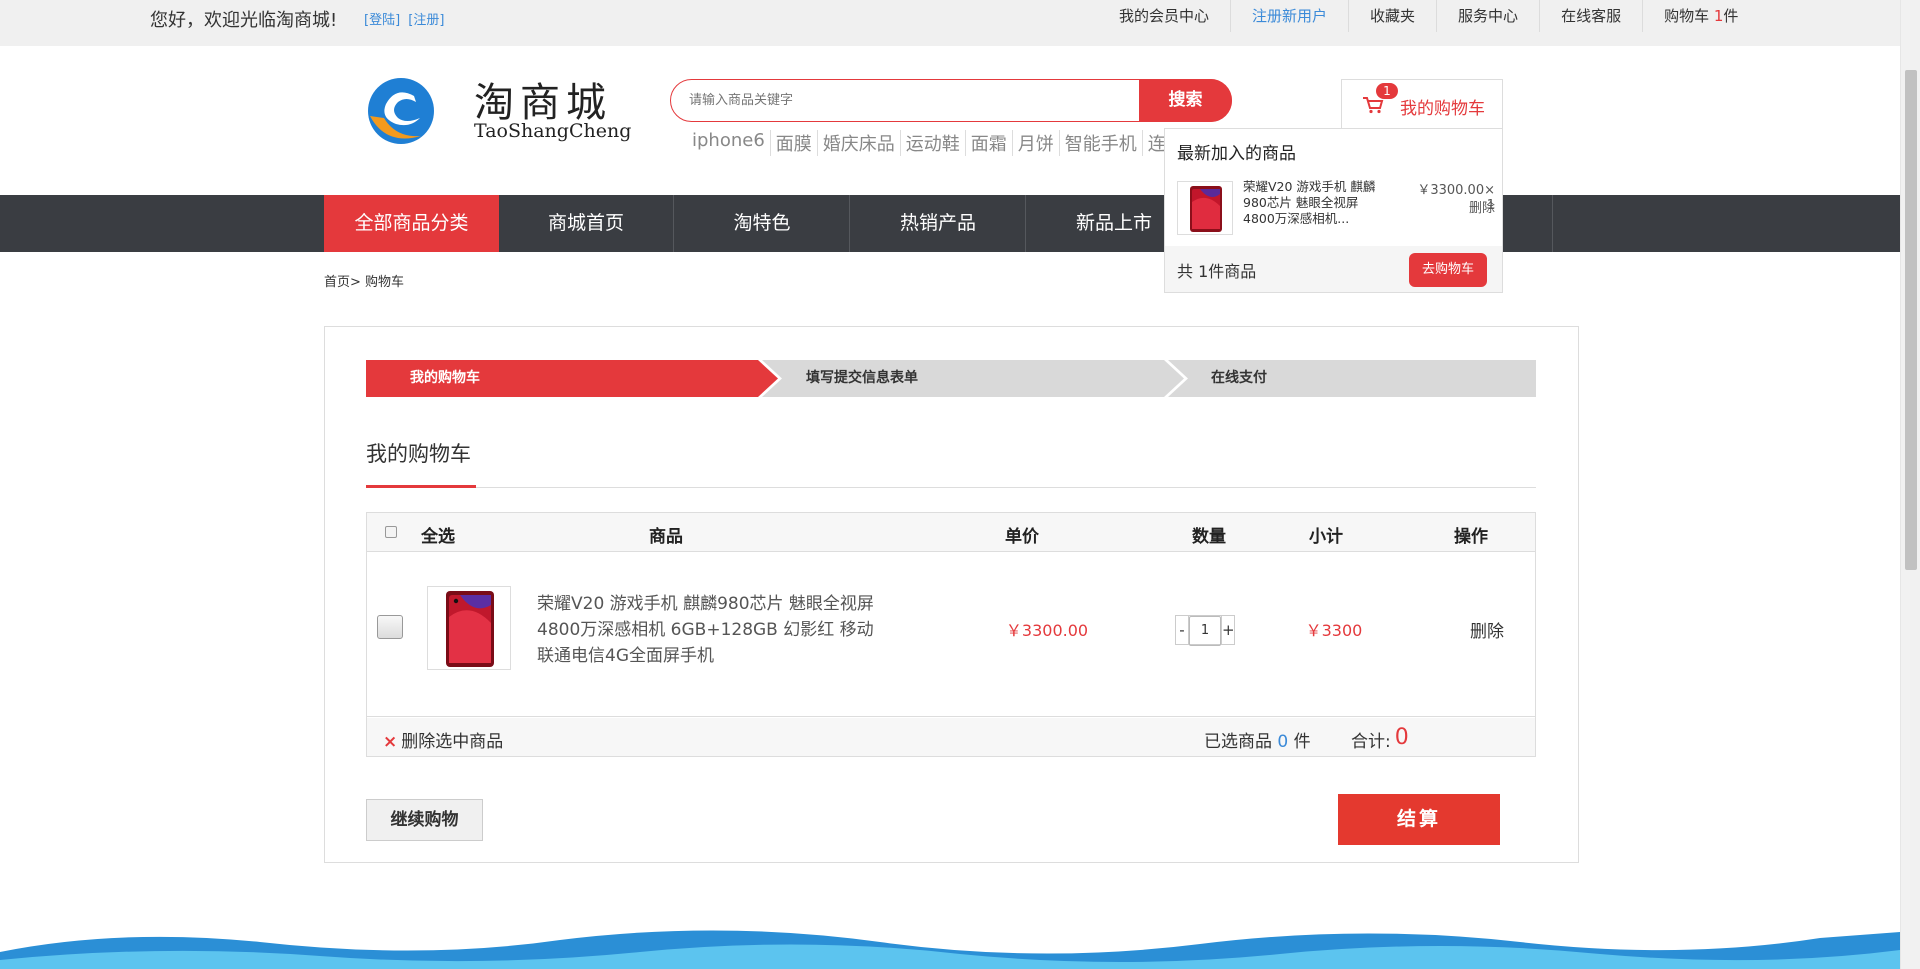 Image resolution: width=1920 pixels, height=969 pixels. Describe the element at coordinates (1911, 320) in the screenshot. I see `scrollbar-thumb` at that location.